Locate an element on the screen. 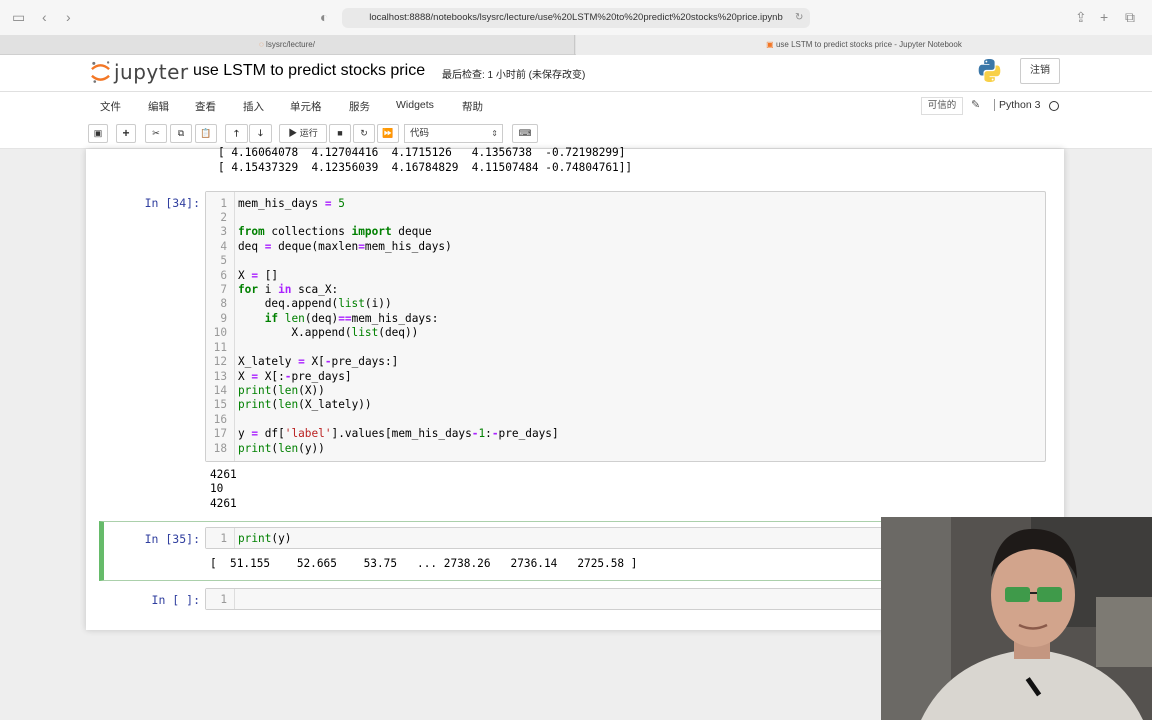 This screenshot has width=1152, height=720. tab-overview-icon: ⧉ is located at coordinates (1130, 17).